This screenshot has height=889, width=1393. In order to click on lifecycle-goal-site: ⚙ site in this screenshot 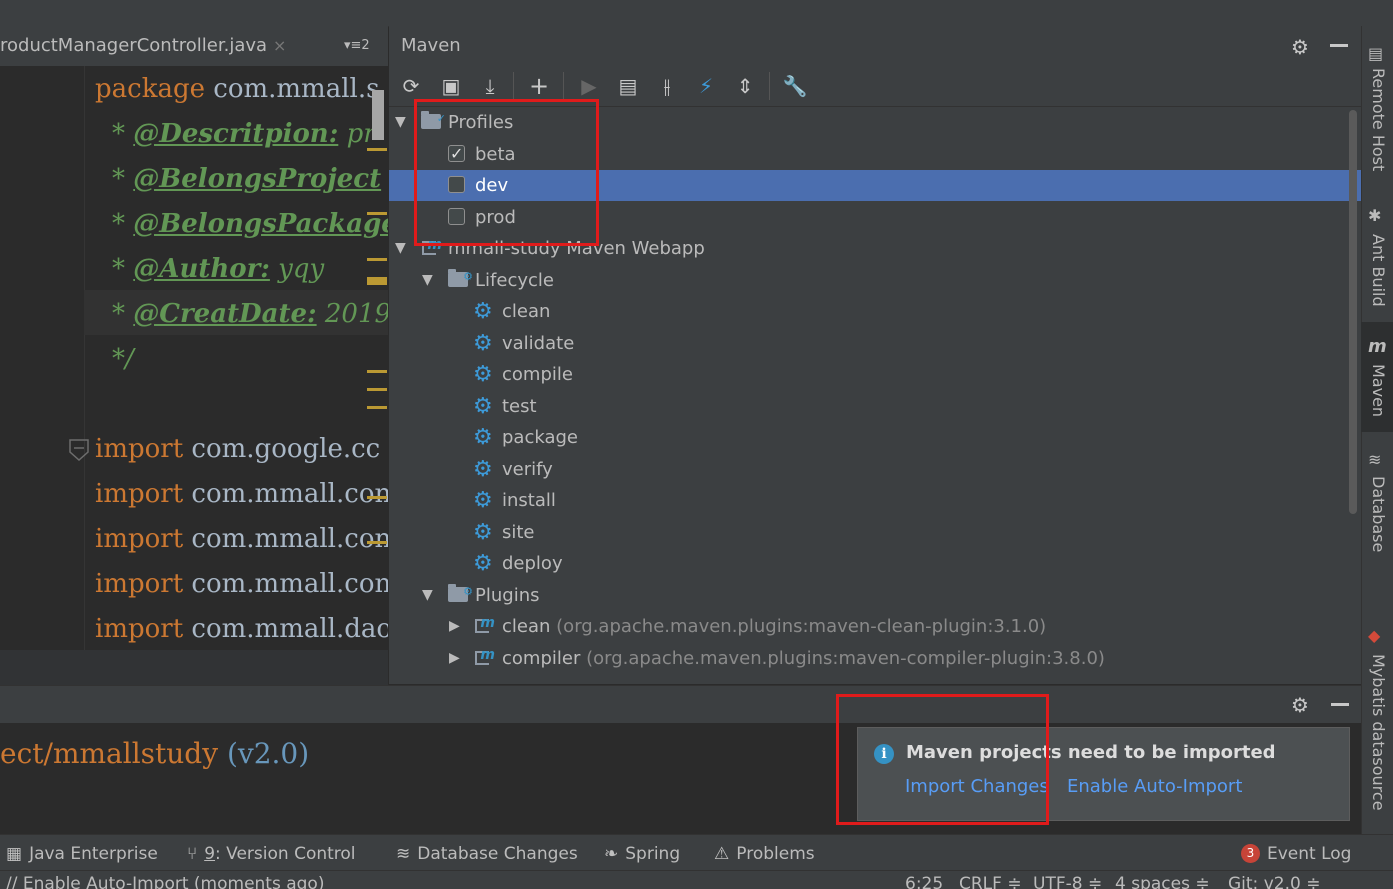, I will do `click(875, 532)`.